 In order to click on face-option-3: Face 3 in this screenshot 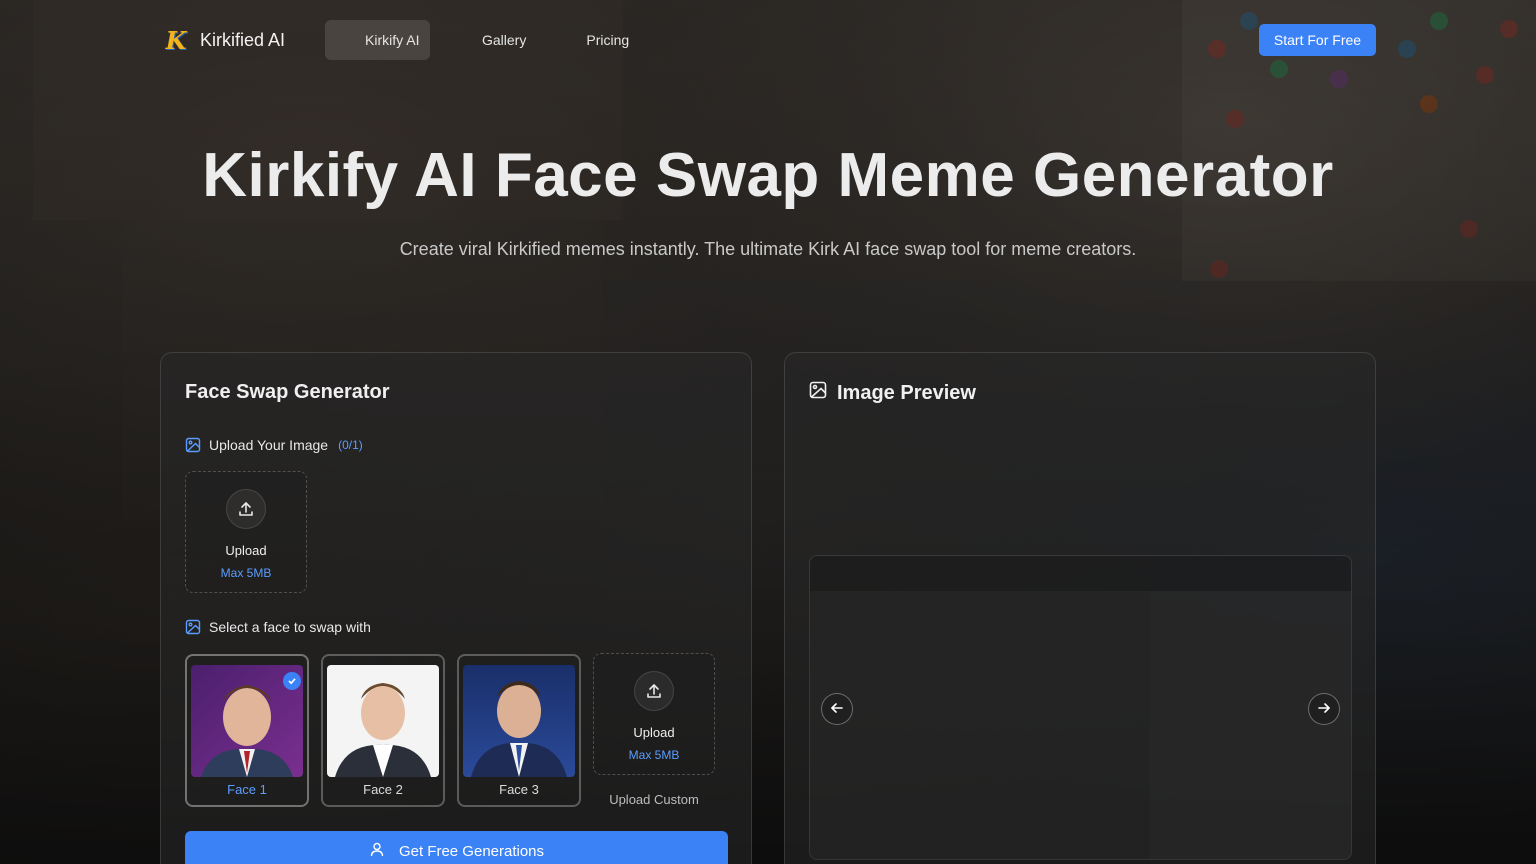, I will do `click(519, 730)`.